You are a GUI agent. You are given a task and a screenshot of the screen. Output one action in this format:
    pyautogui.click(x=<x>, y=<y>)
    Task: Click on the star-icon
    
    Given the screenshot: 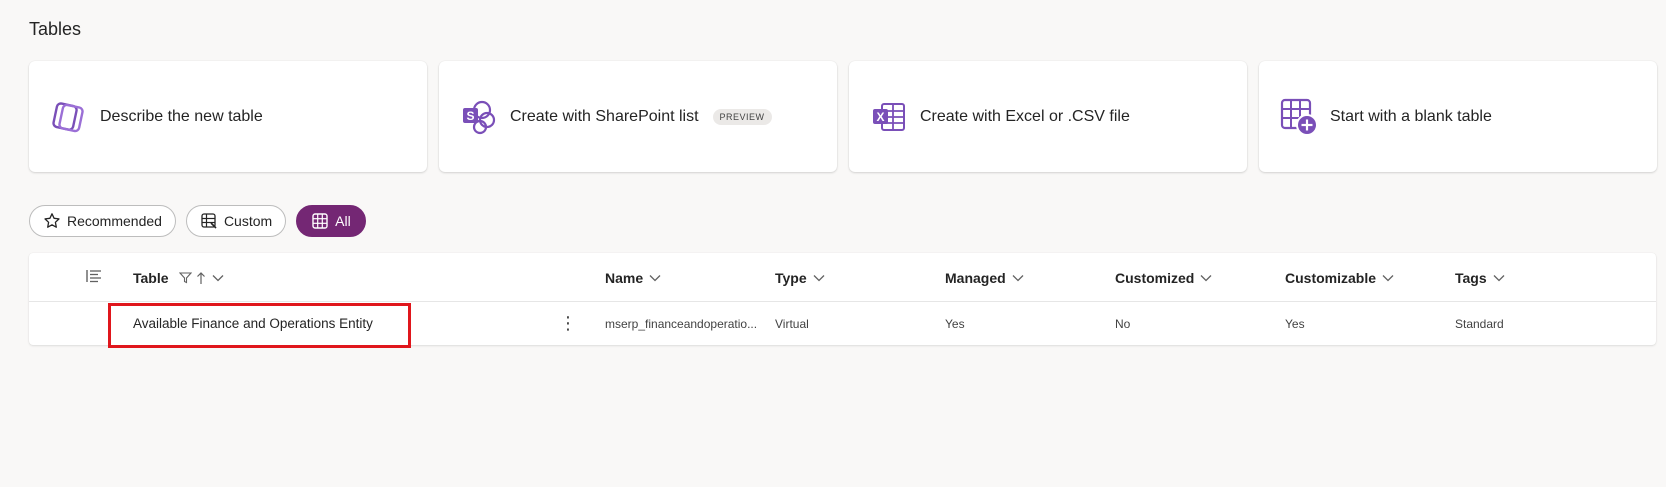 What is the action you would take?
    pyautogui.click(x=52, y=221)
    